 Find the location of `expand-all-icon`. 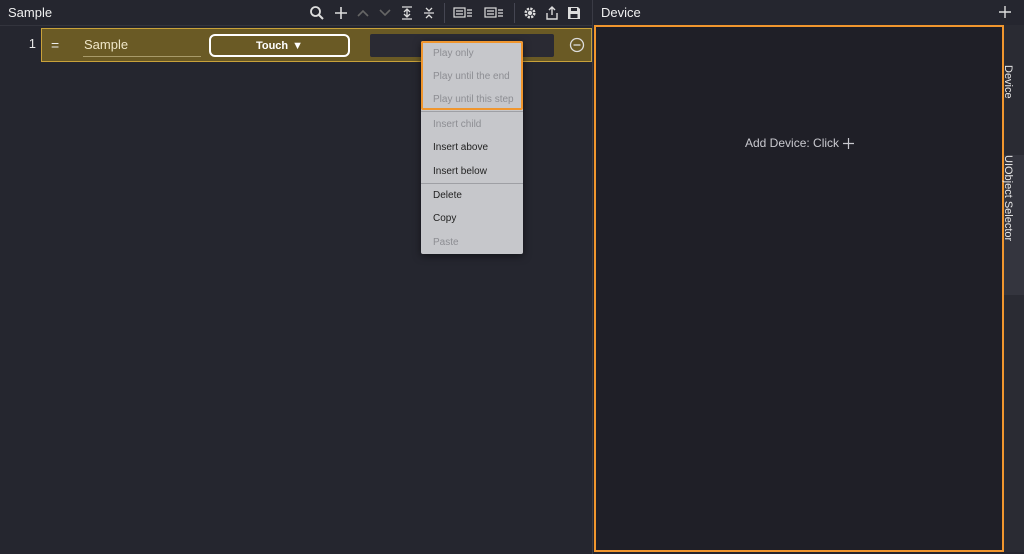

expand-all-icon is located at coordinates (407, 13).